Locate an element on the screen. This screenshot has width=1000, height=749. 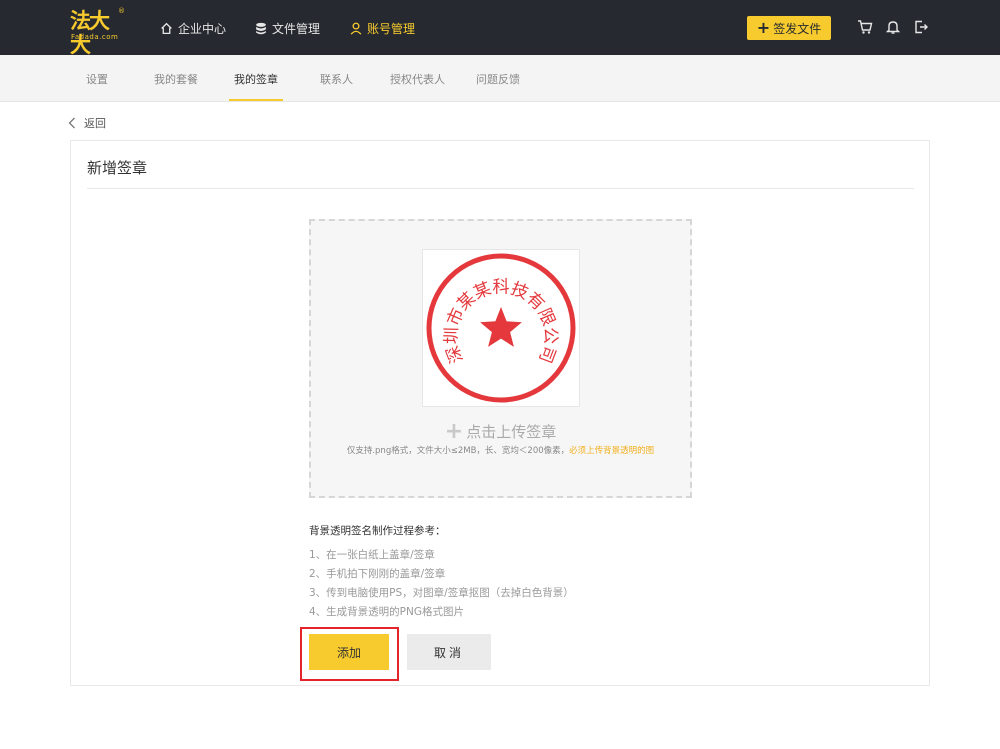
logout-icon is located at coordinates (921, 27).